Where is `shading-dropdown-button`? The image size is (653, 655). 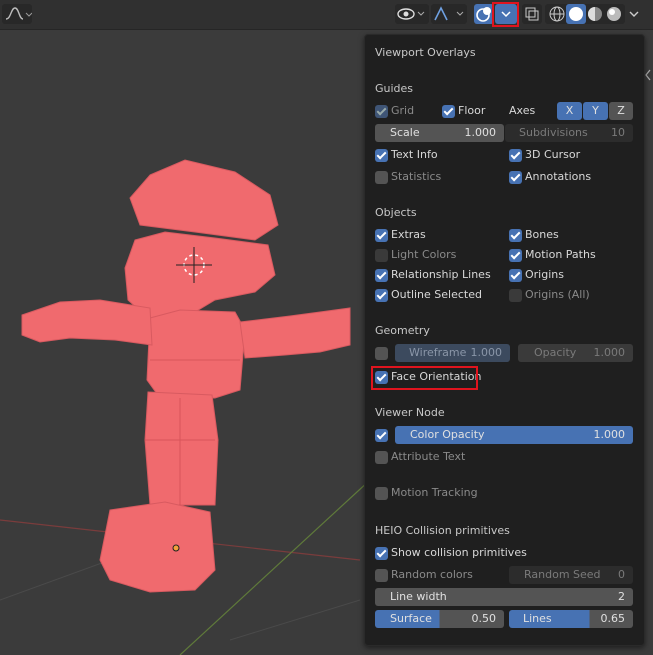 shading-dropdown-button is located at coordinates (634, 14).